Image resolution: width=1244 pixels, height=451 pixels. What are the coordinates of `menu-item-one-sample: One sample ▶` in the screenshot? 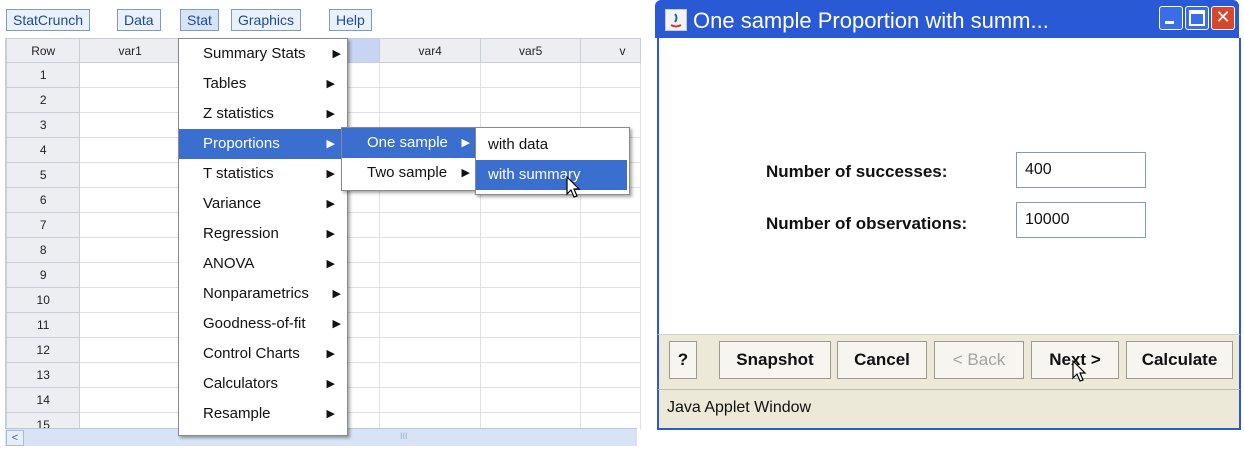 It's located at (409, 143).